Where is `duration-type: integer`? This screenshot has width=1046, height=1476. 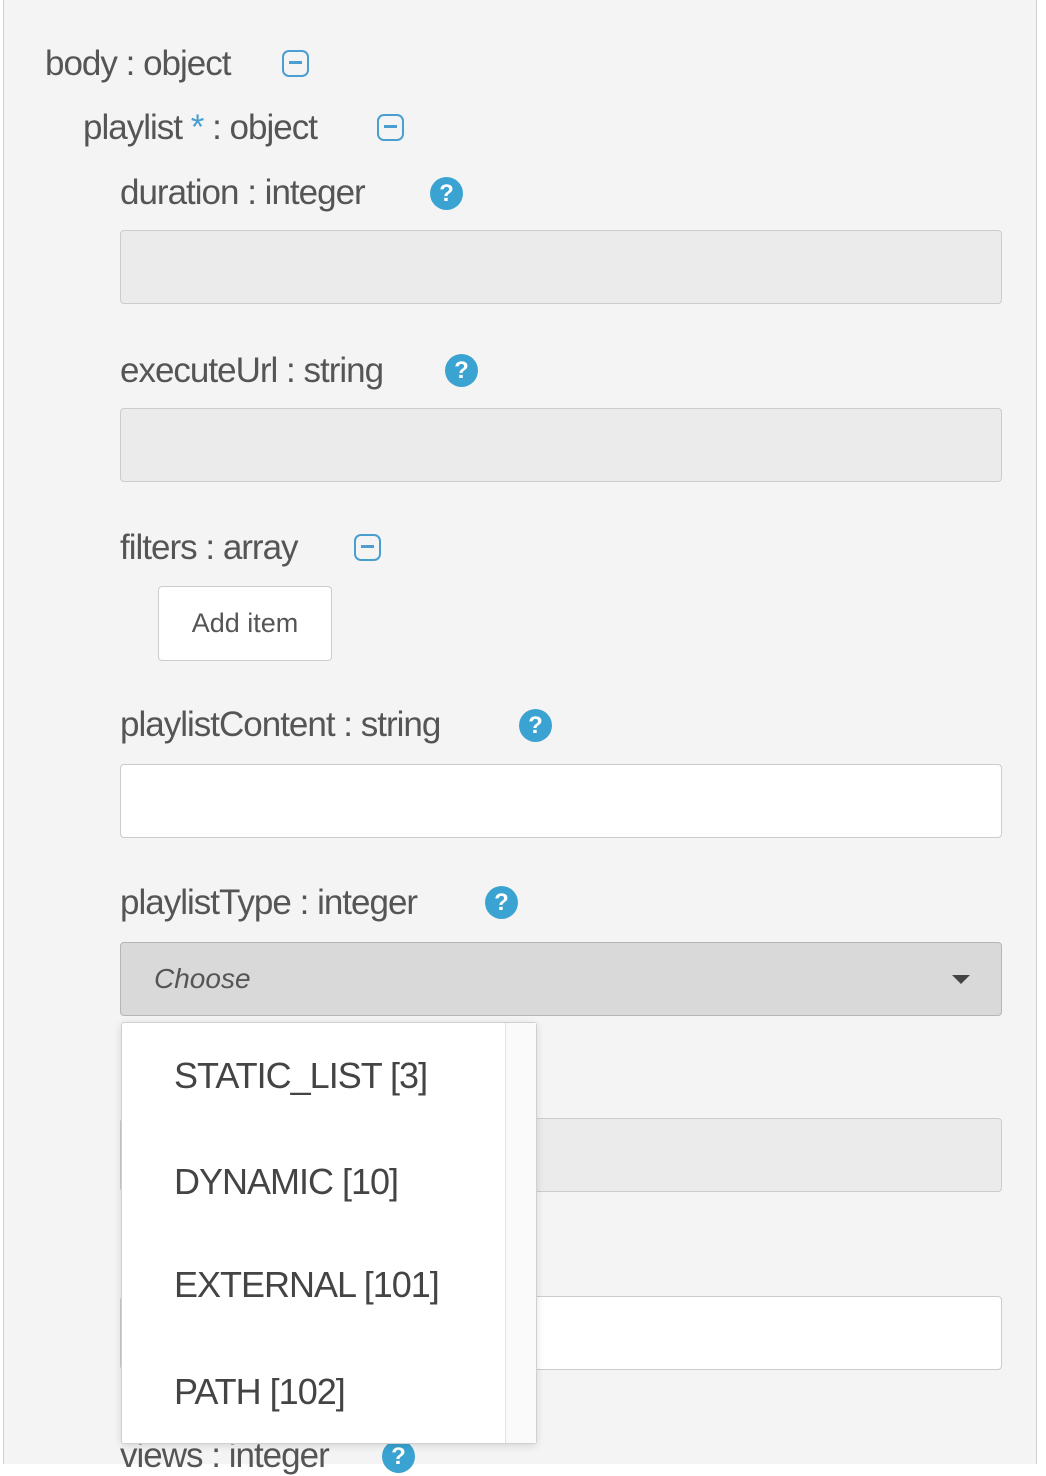
duration-type: integer is located at coordinates (315, 192).